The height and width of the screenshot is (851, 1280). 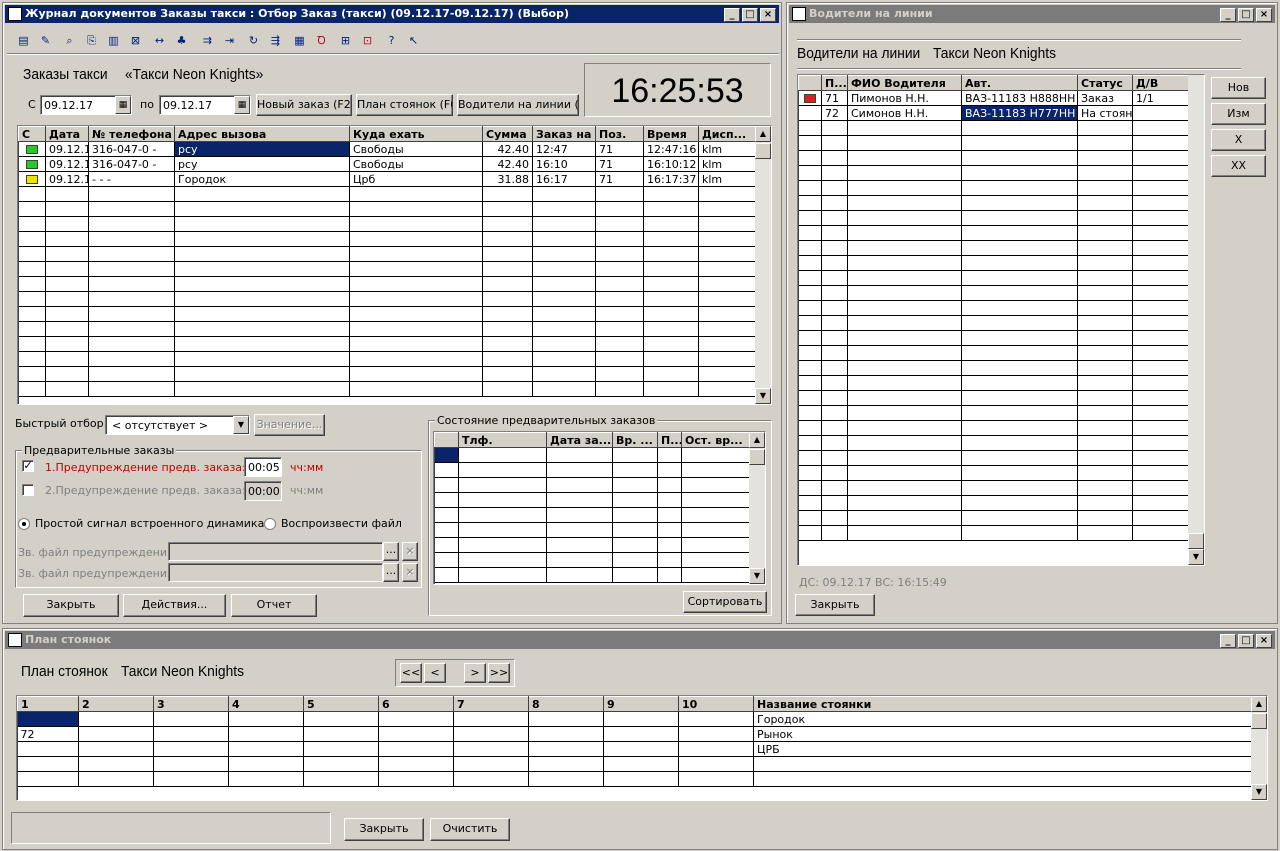 What do you see at coordinates (299, 40) in the screenshot?
I see `post-icon: ▦` at bounding box center [299, 40].